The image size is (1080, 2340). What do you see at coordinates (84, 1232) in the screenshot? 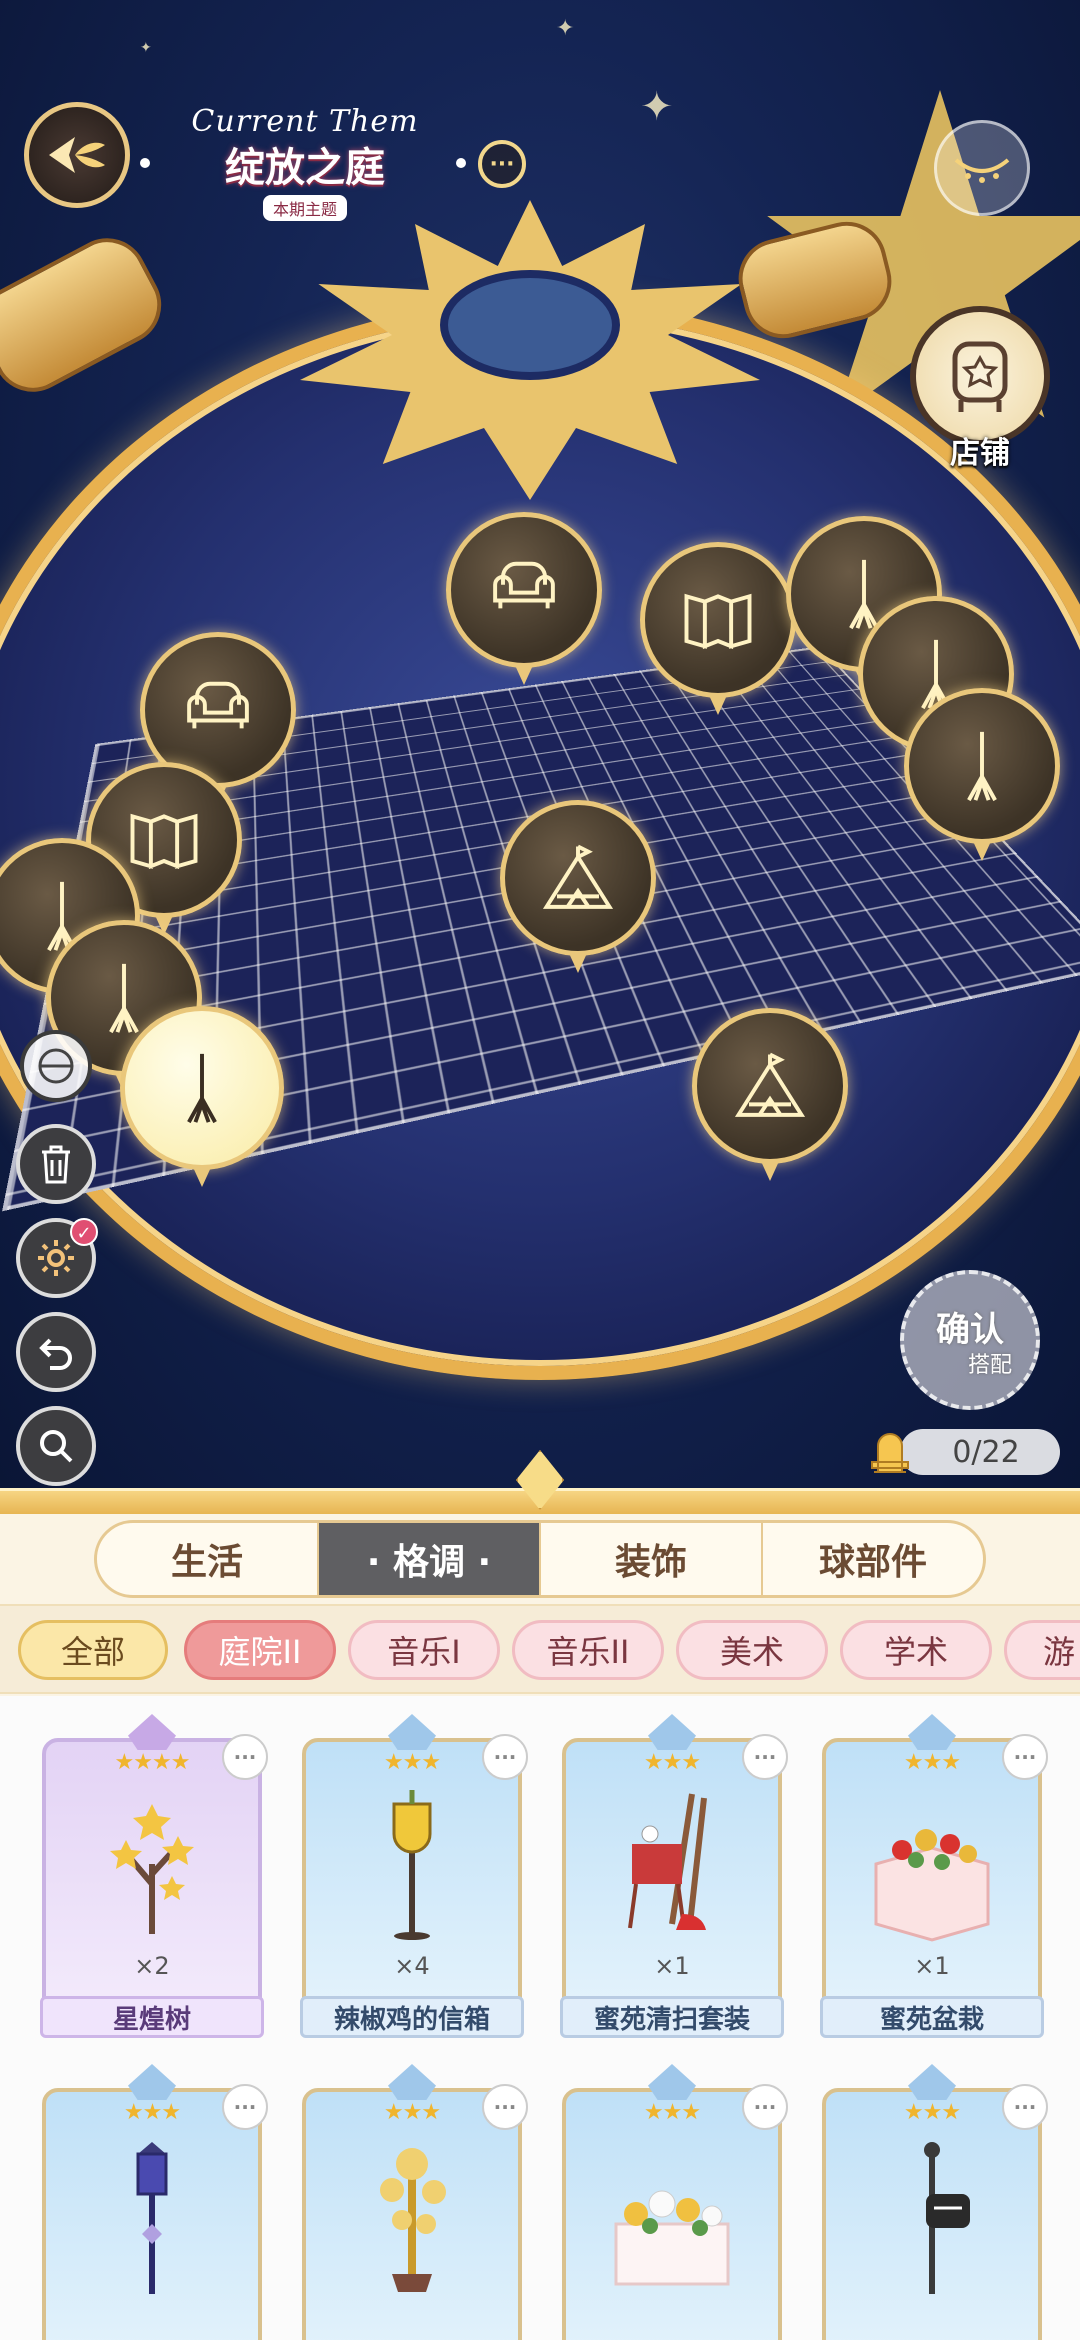
I see `check-badge-icon: ✓` at bounding box center [84, 1232].